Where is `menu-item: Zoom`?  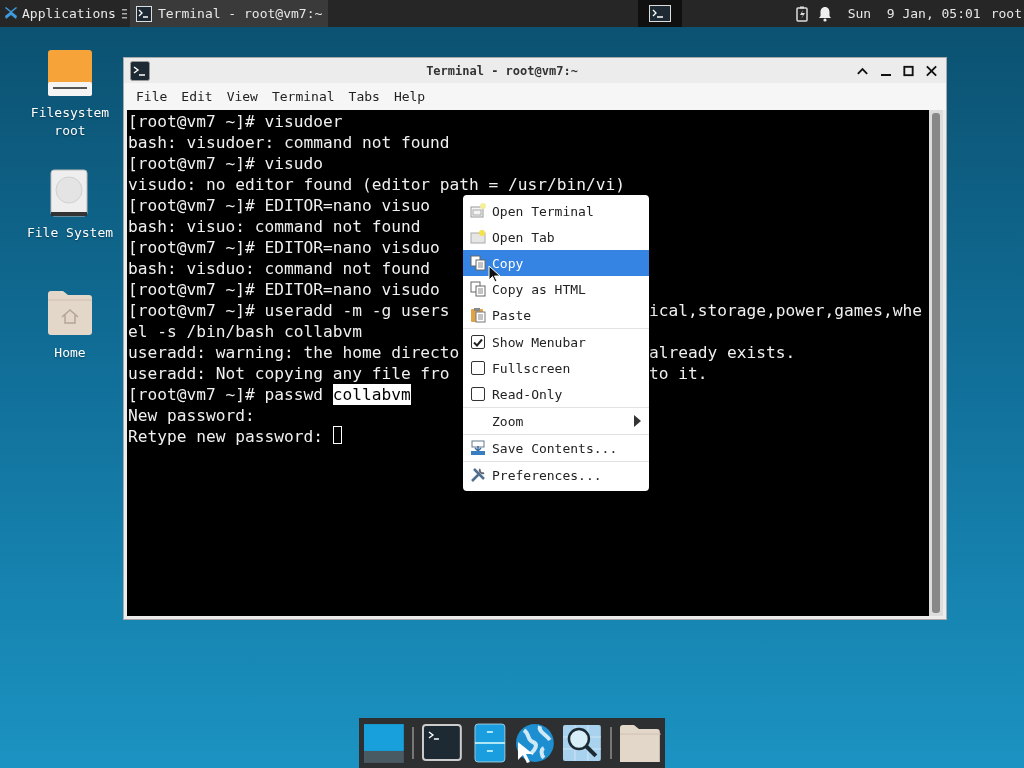
menu-item: Zoom is located at coordinates (556, 421).